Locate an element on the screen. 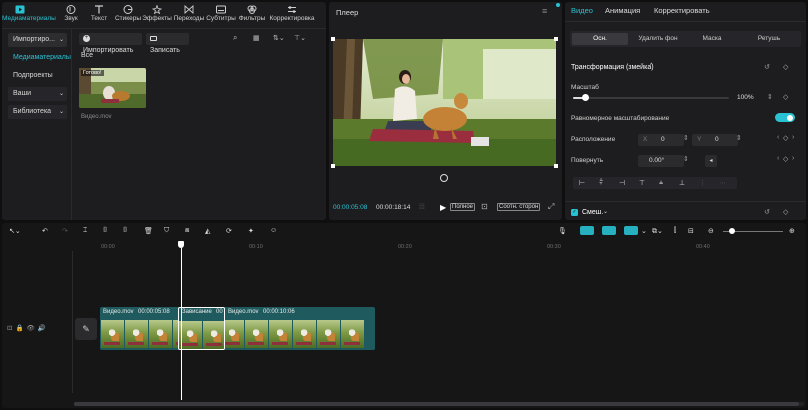 This screenshot has height=410, width=808. filter-all: Все is located at coordinates (87, 55).